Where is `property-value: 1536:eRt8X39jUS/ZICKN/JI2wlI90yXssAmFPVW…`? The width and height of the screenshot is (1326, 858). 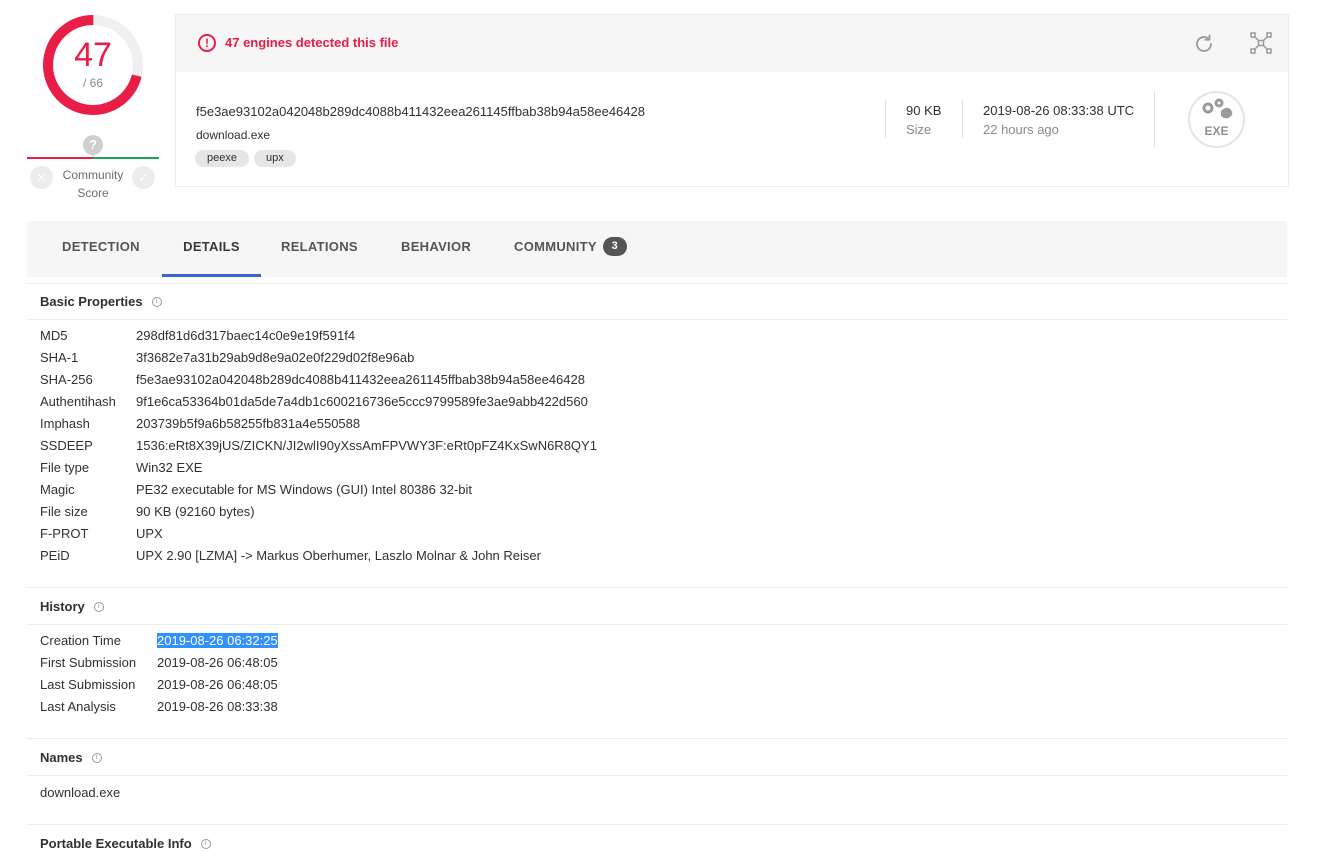 property-value: 1536:eRt8X39jUS/ZICKN/JI2wlI90yXssAmFPVW… is located at coordinates (366, 445).